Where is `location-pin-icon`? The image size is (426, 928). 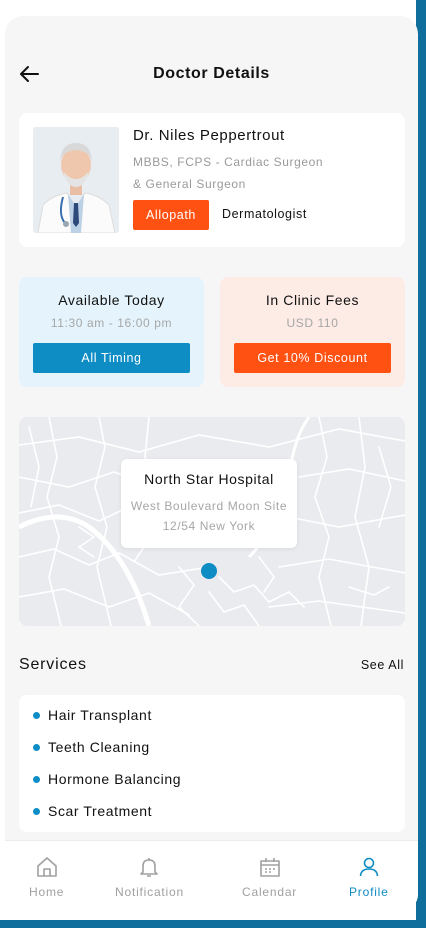
location-pin-icon is located at coordinates (209, 571).